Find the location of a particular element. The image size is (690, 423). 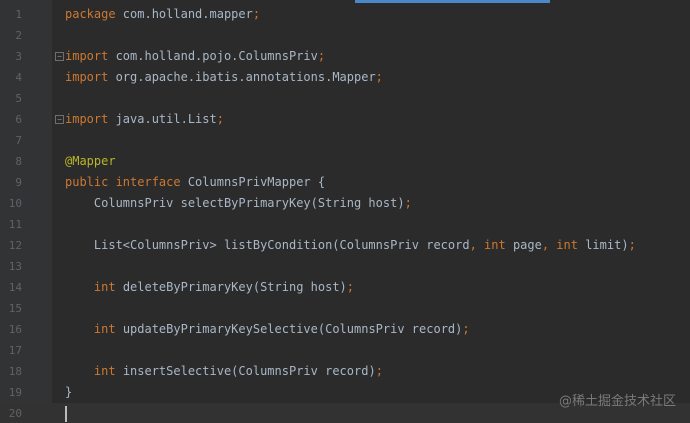

line-number: 18 is located at coordinates (15, 371).